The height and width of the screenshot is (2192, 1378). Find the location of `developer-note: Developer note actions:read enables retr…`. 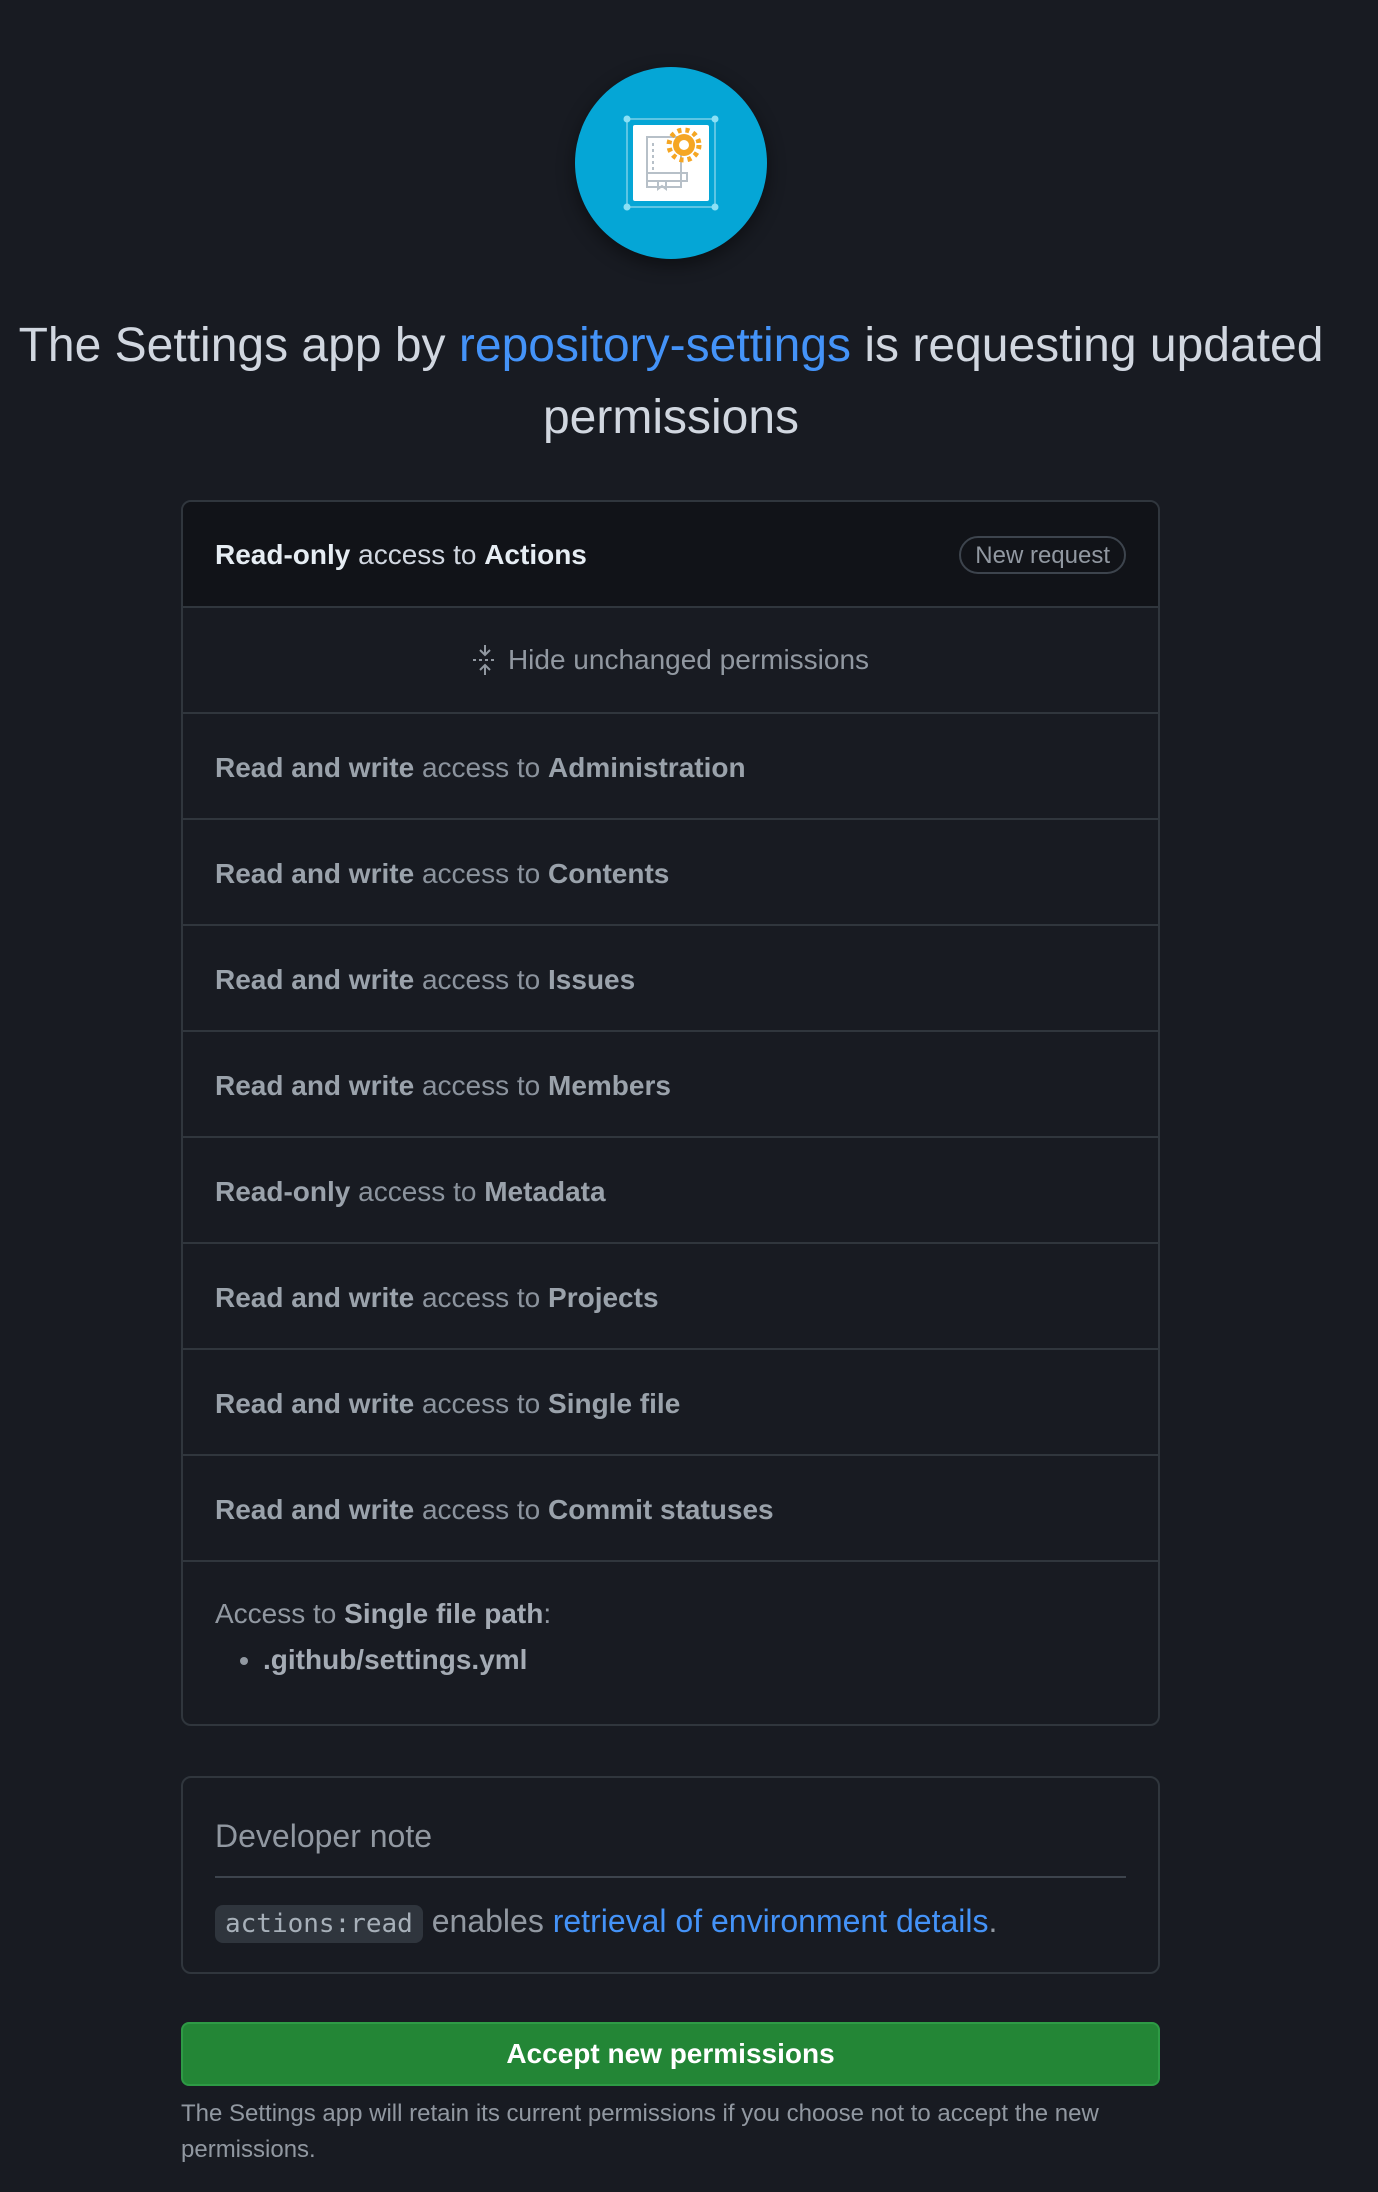

developer-note: Developer note actions:read enables retr… is located at coordinates (670, 1875).